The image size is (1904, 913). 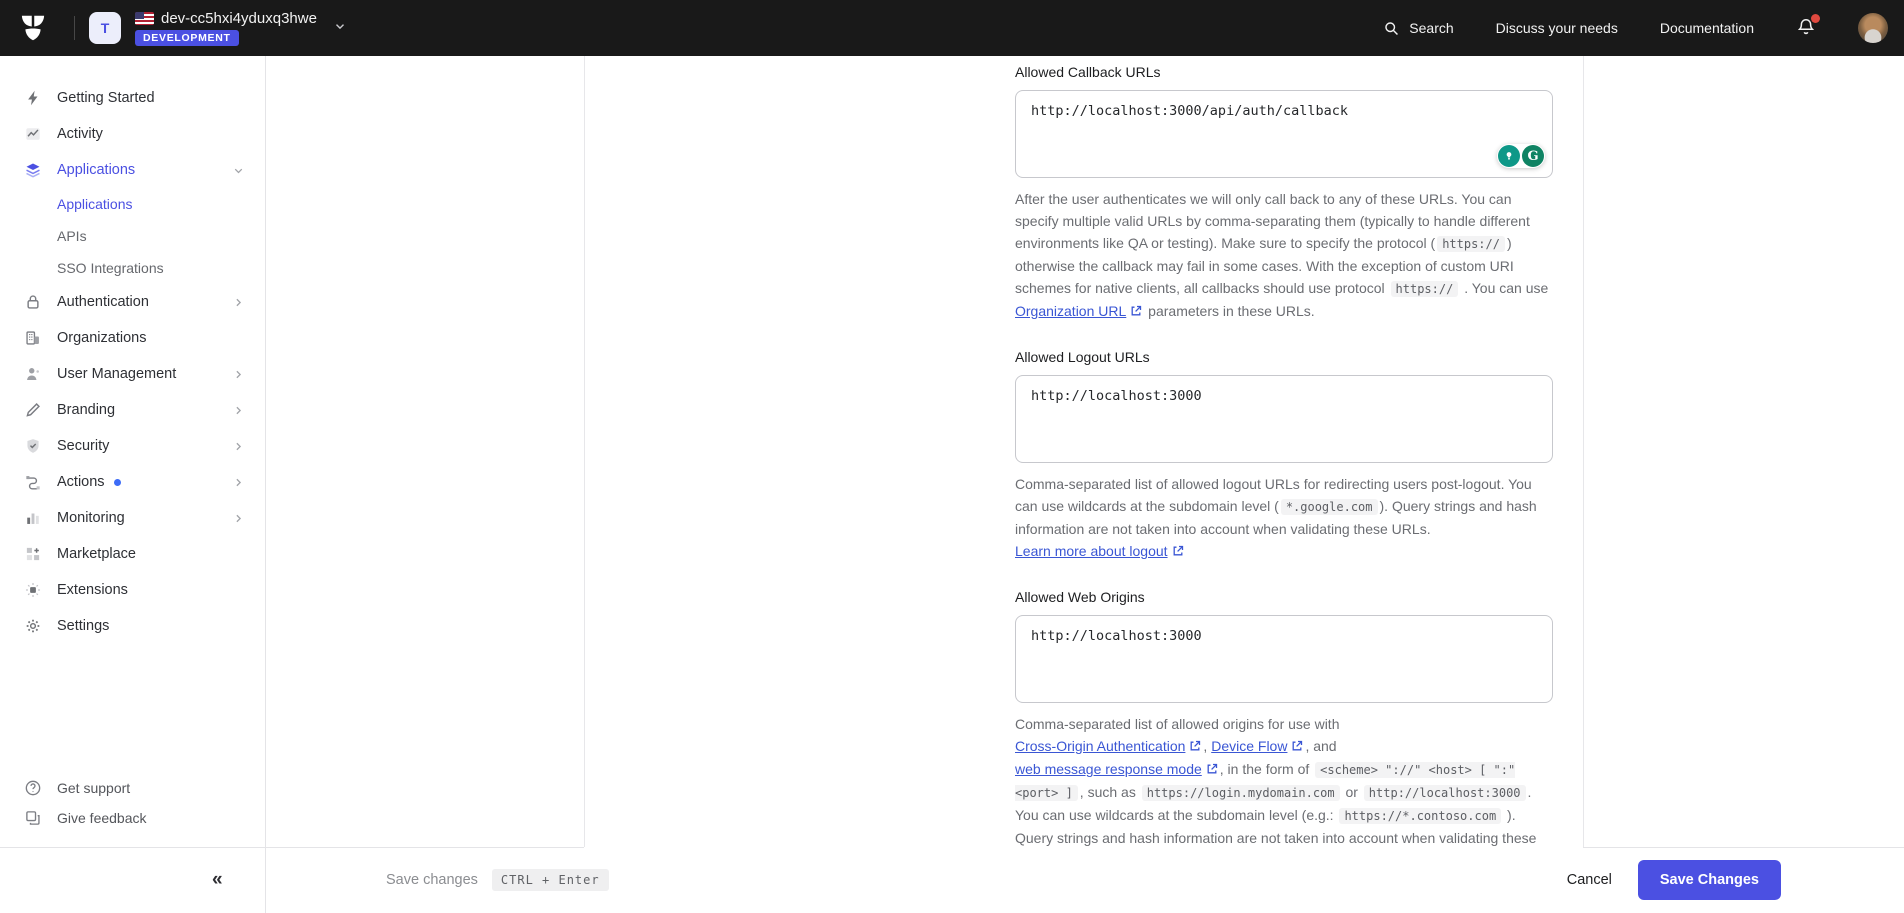 I want to click on sidebar-item-applications: Applications, so click(x=132, y=170).